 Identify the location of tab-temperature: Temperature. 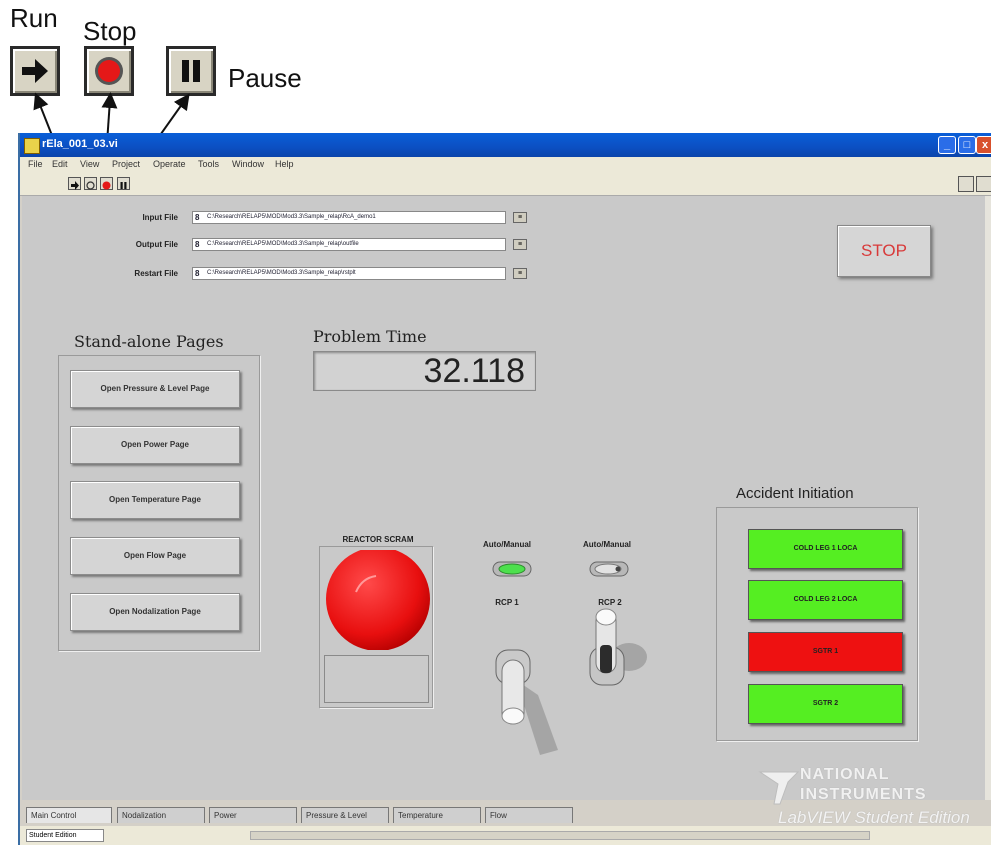
(437, 815).